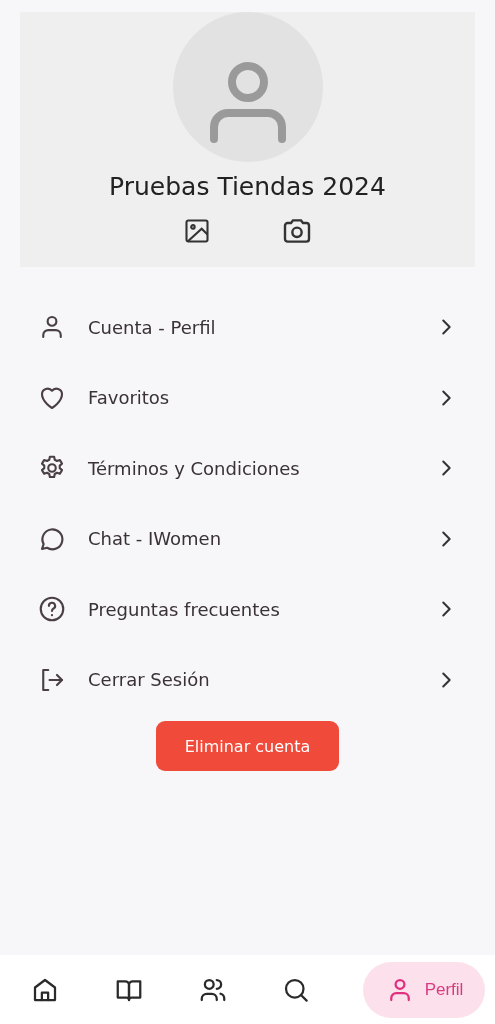  I want to click on nav-tab: Perfil, so click(424, 989).